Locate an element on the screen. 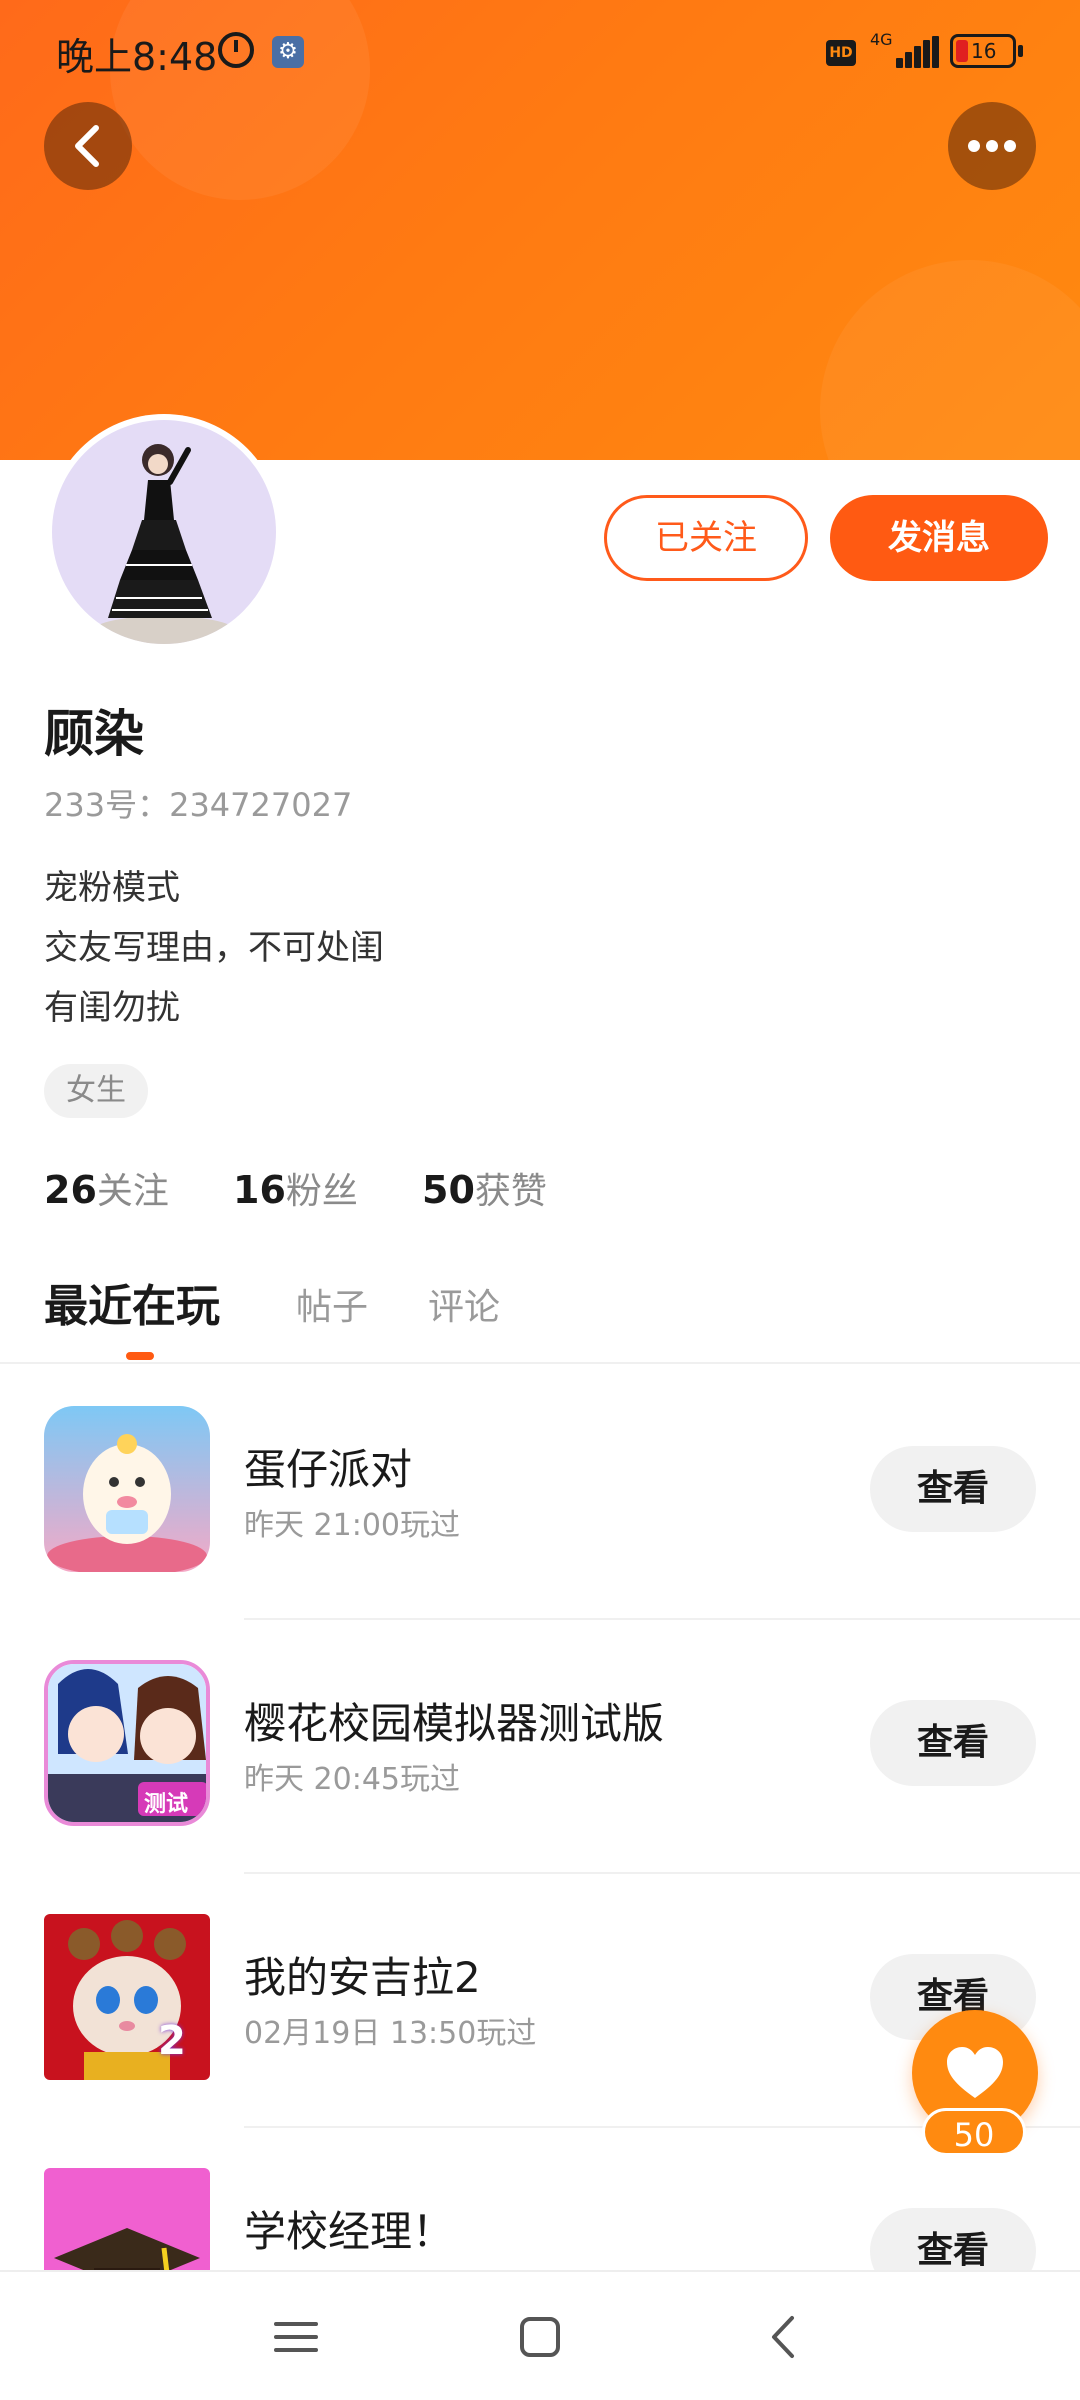 The image size is (1080, 2400). divider is located at coordinates (540, 1363).